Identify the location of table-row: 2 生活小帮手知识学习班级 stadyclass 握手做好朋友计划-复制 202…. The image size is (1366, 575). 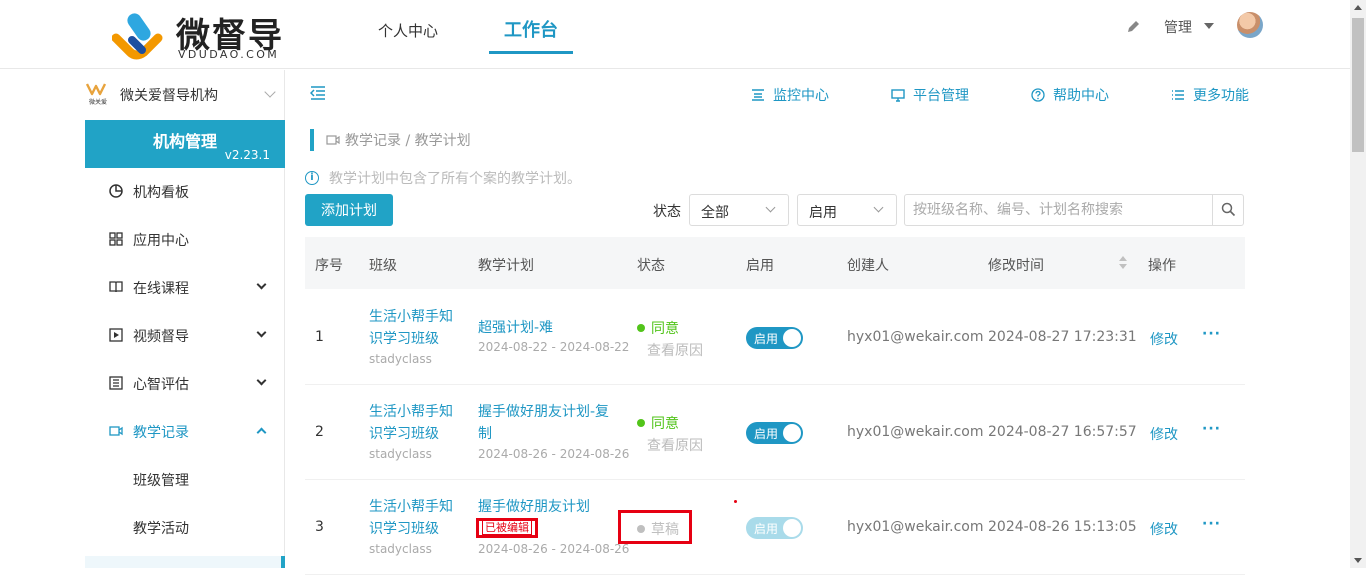
(775, 432).